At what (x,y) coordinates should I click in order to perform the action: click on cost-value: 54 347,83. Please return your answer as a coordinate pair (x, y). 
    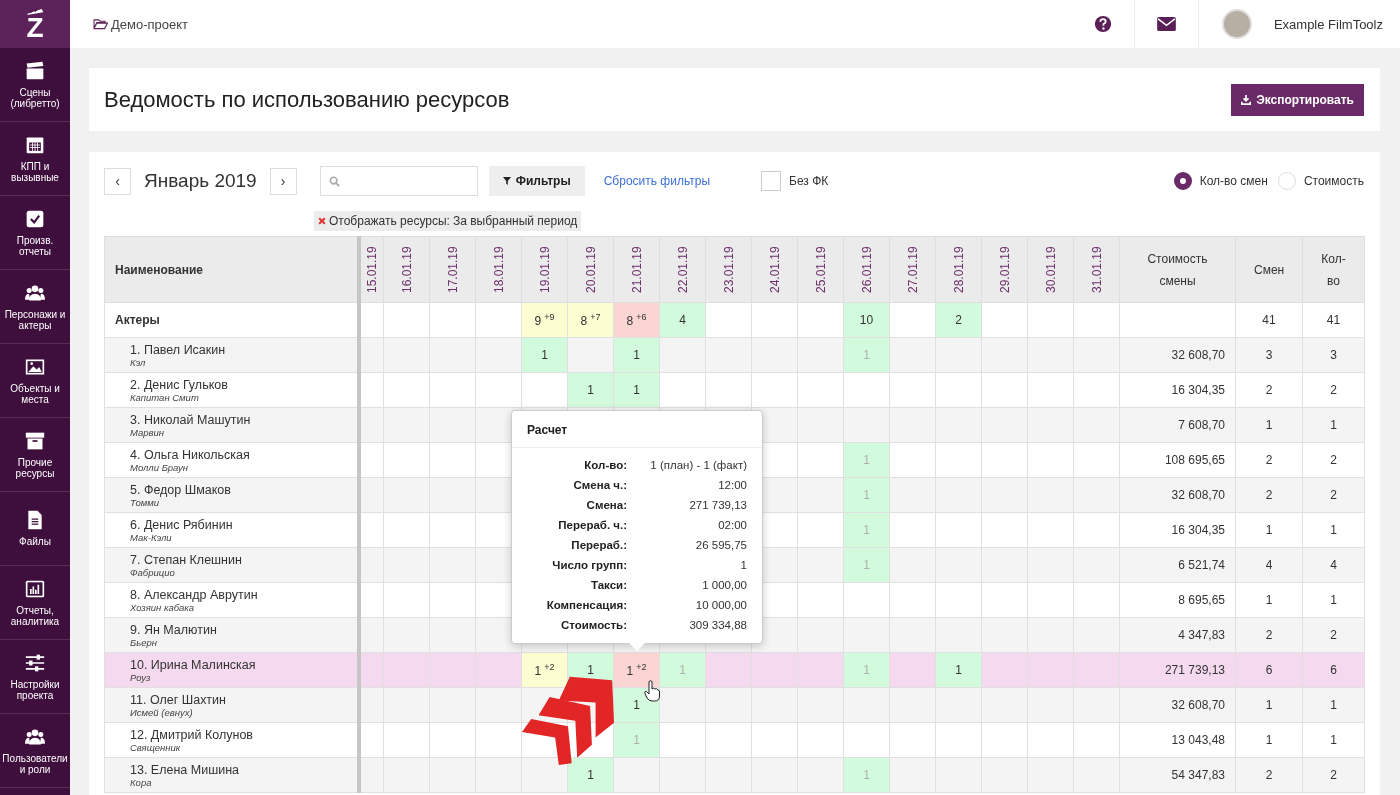
    Looking at the image, I should click on (1198, 775).